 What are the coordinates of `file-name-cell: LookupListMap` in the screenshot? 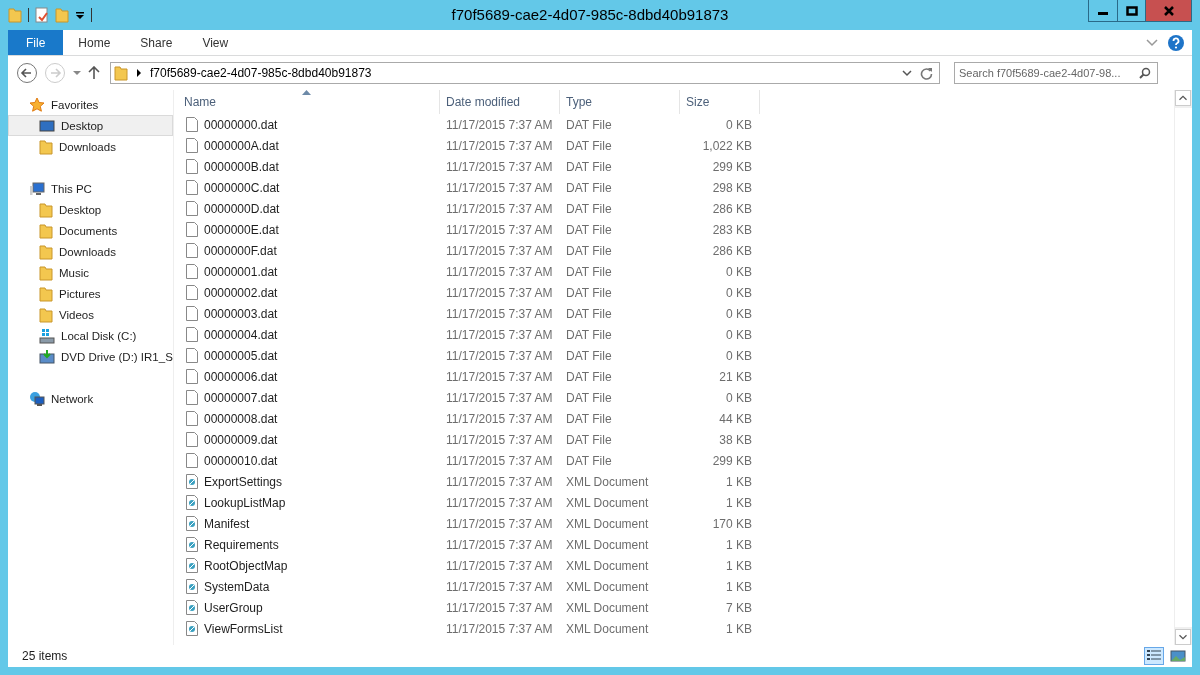 It's located at (309, 502).